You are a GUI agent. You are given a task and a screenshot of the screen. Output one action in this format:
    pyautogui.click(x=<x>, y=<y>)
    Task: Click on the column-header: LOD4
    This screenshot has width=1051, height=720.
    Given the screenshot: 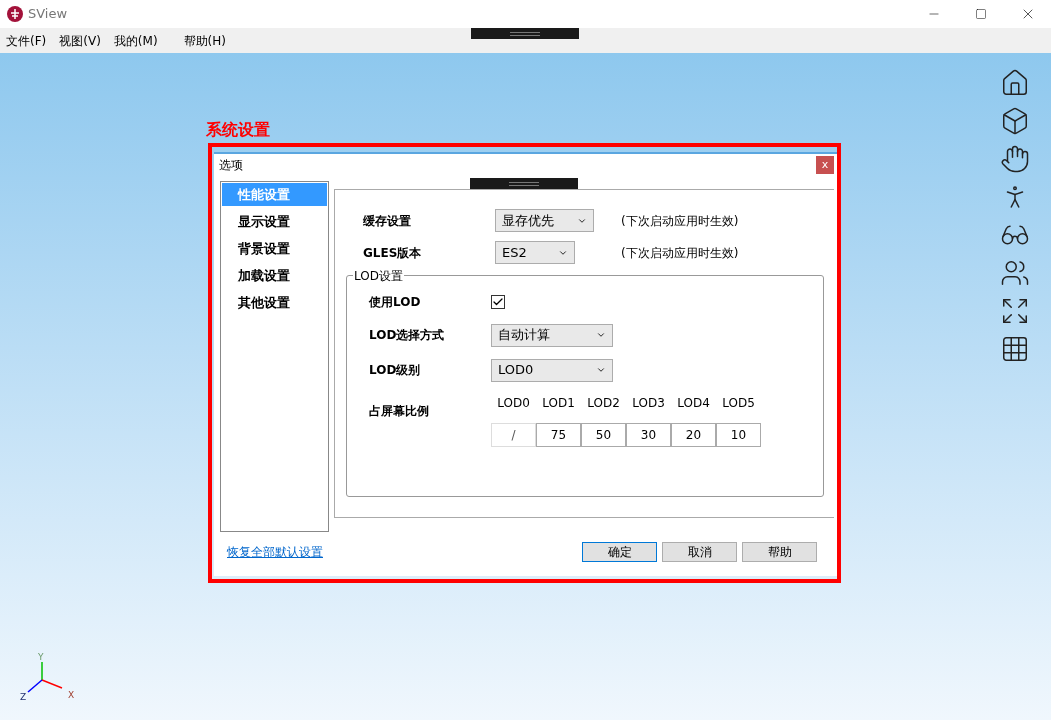 What is the action you would take?
    pyautogui.click(x=693, y=403)
    